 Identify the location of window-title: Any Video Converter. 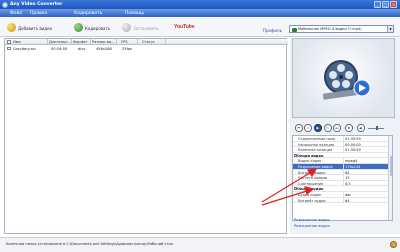
(36, 4).